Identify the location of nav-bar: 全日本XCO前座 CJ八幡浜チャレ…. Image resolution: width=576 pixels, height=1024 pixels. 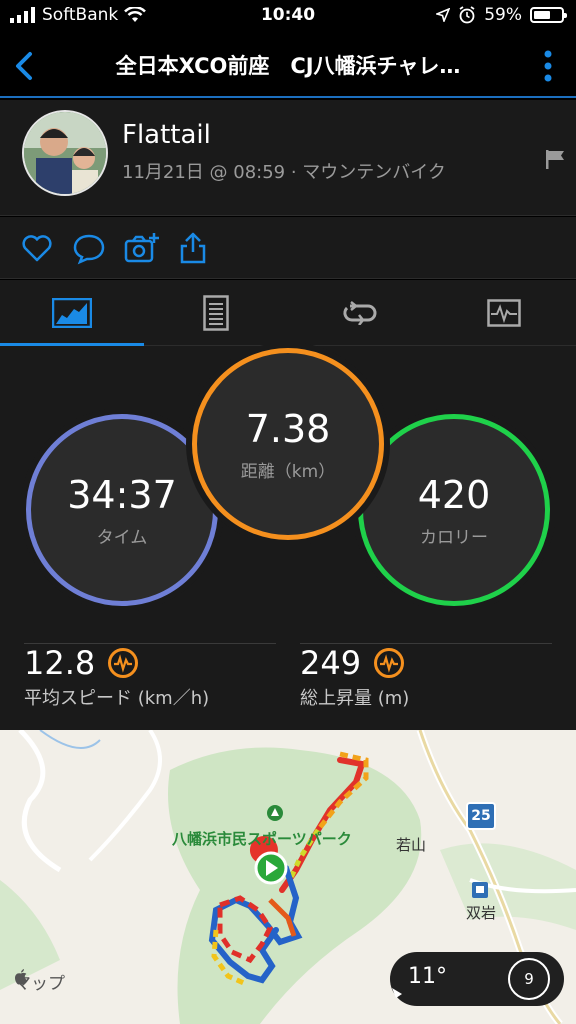
(288, 66).